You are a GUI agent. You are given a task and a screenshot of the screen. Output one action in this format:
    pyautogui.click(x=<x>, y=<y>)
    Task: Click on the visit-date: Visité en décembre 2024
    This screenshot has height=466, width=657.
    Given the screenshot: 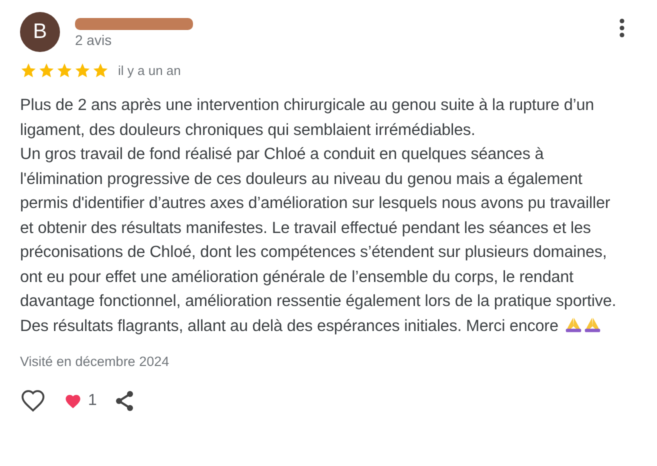 What is the action you would take?
    pyautogui.click(x=95, y=361)
    